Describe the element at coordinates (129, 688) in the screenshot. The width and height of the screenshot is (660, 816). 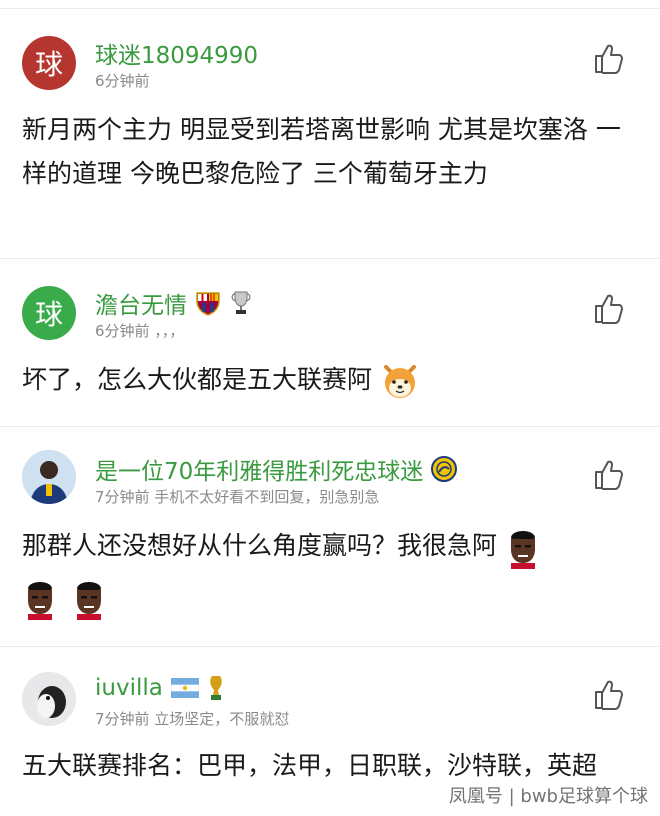
I see `username-text: iuvilla` at that location.